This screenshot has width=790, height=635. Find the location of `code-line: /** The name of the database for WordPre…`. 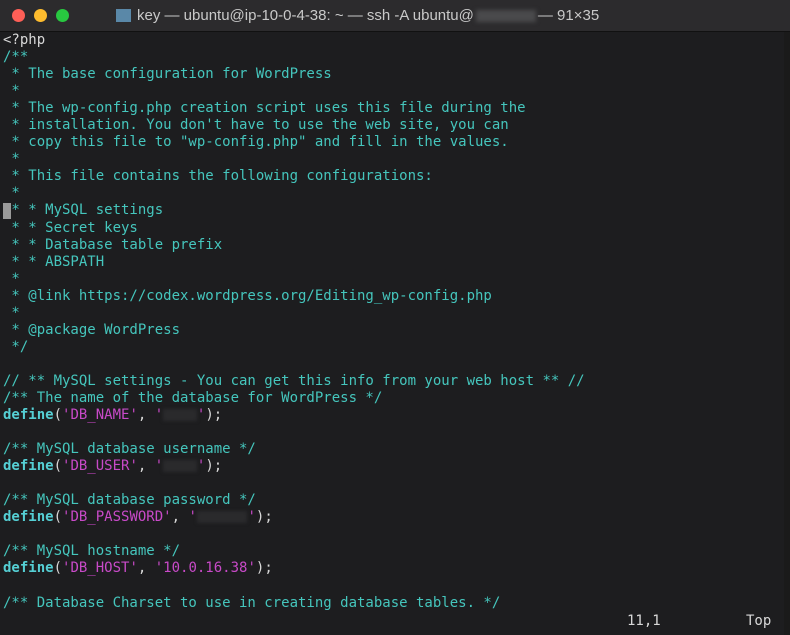

code-line: /** The name of the database for WordPre… is located at coordinates (294, 398).